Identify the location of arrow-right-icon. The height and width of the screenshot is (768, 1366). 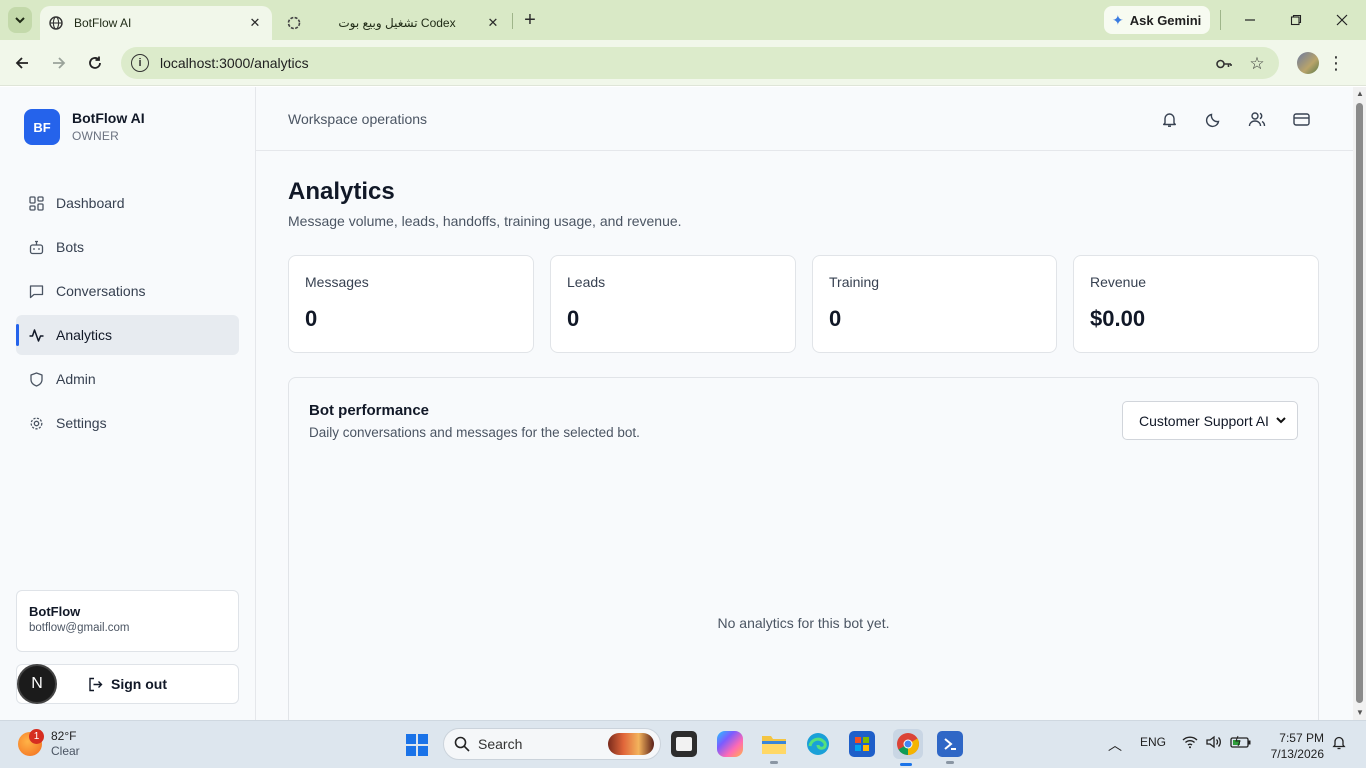
(59, 63).